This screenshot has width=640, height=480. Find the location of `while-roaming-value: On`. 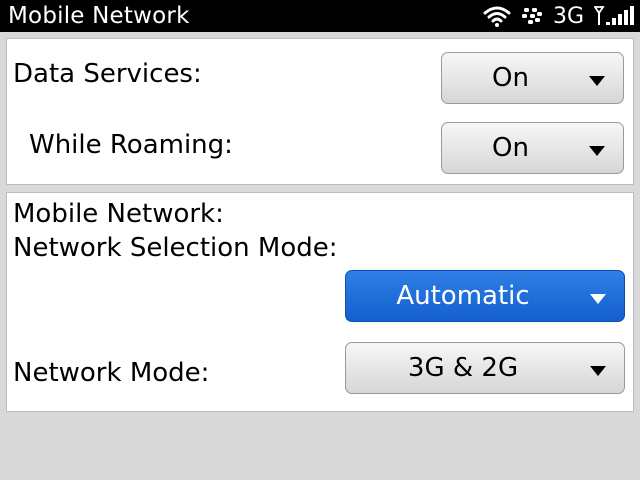

while-roaming-value: On is located at coordinates (510, 148).